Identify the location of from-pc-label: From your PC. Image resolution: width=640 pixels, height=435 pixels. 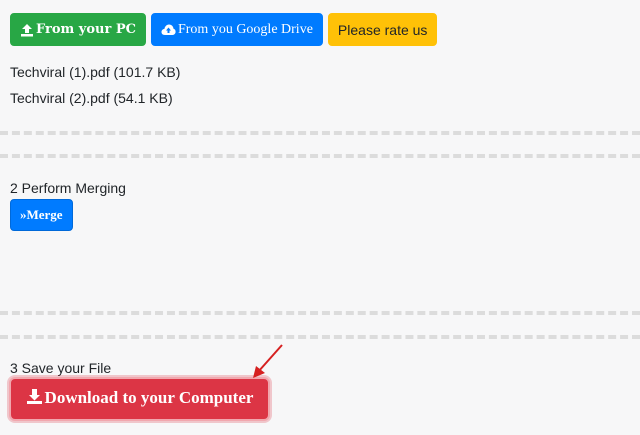
(86, 29).